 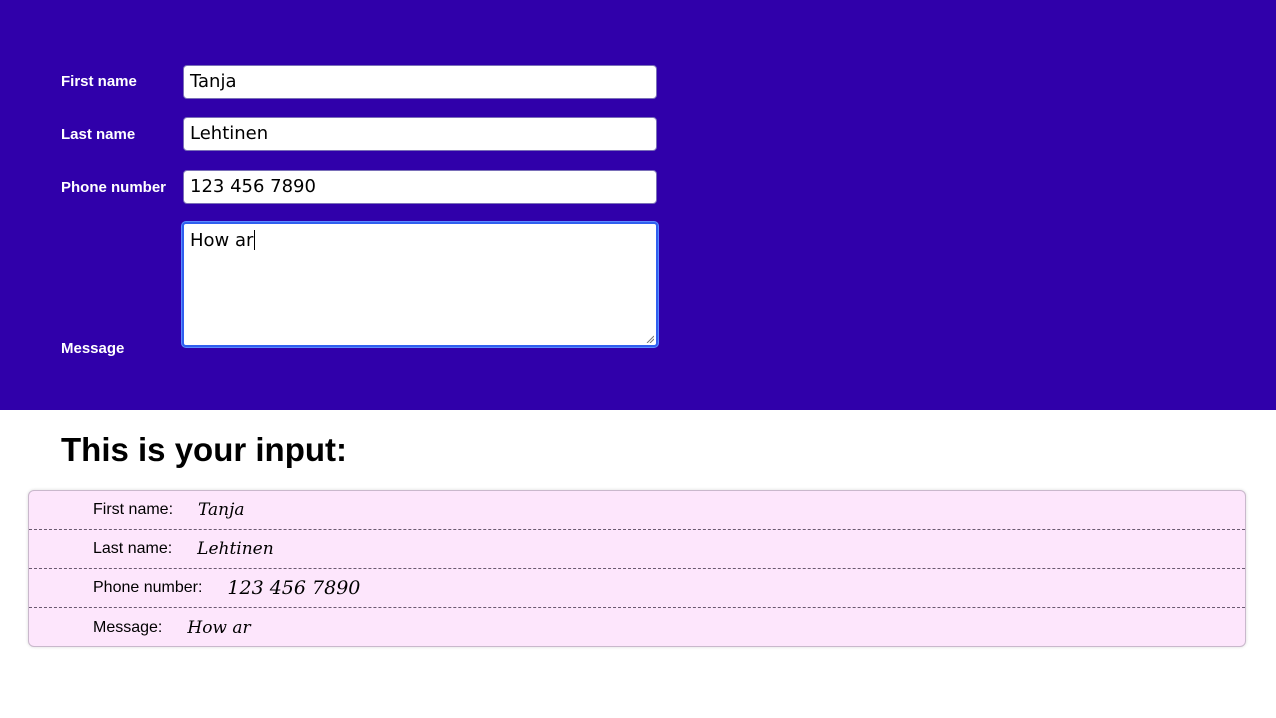 I want to click on output-value: 123 456 7890, so click(x=294, y=588).